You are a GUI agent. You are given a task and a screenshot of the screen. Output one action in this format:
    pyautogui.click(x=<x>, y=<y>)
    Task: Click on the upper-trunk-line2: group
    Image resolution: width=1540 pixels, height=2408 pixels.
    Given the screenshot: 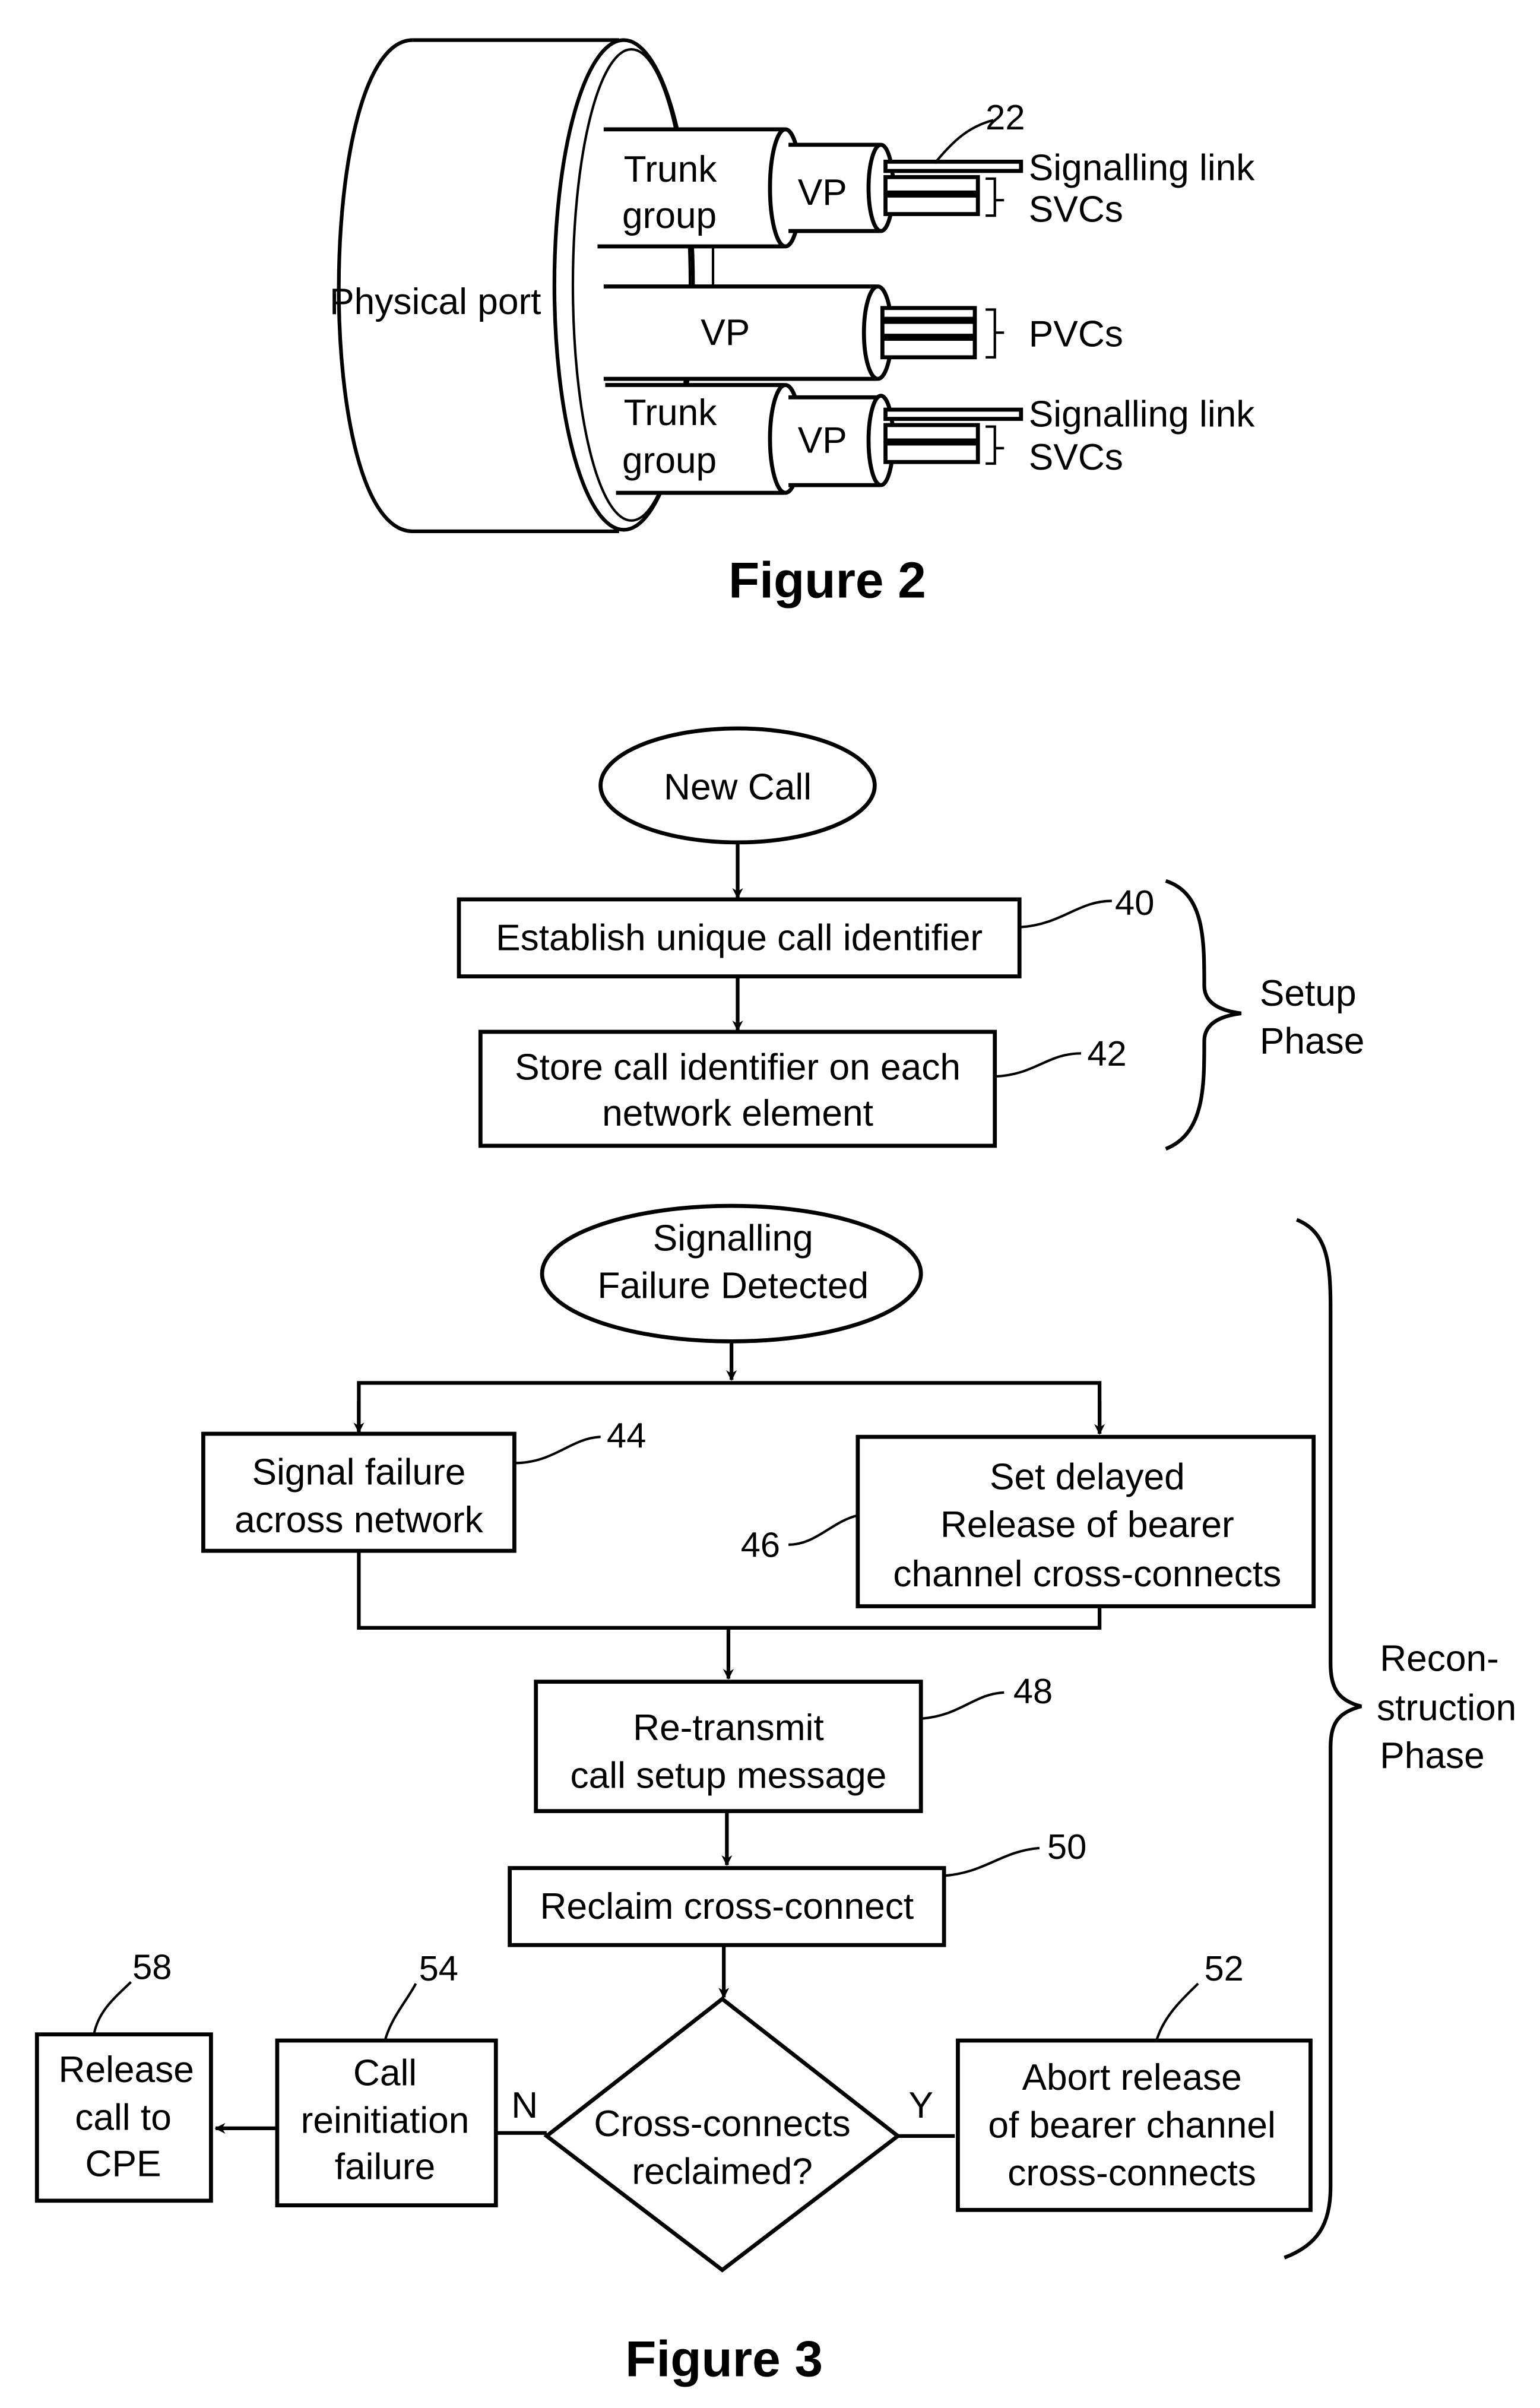 What is the action you would take?
    pyautogui.click(x=669, y=216)
    